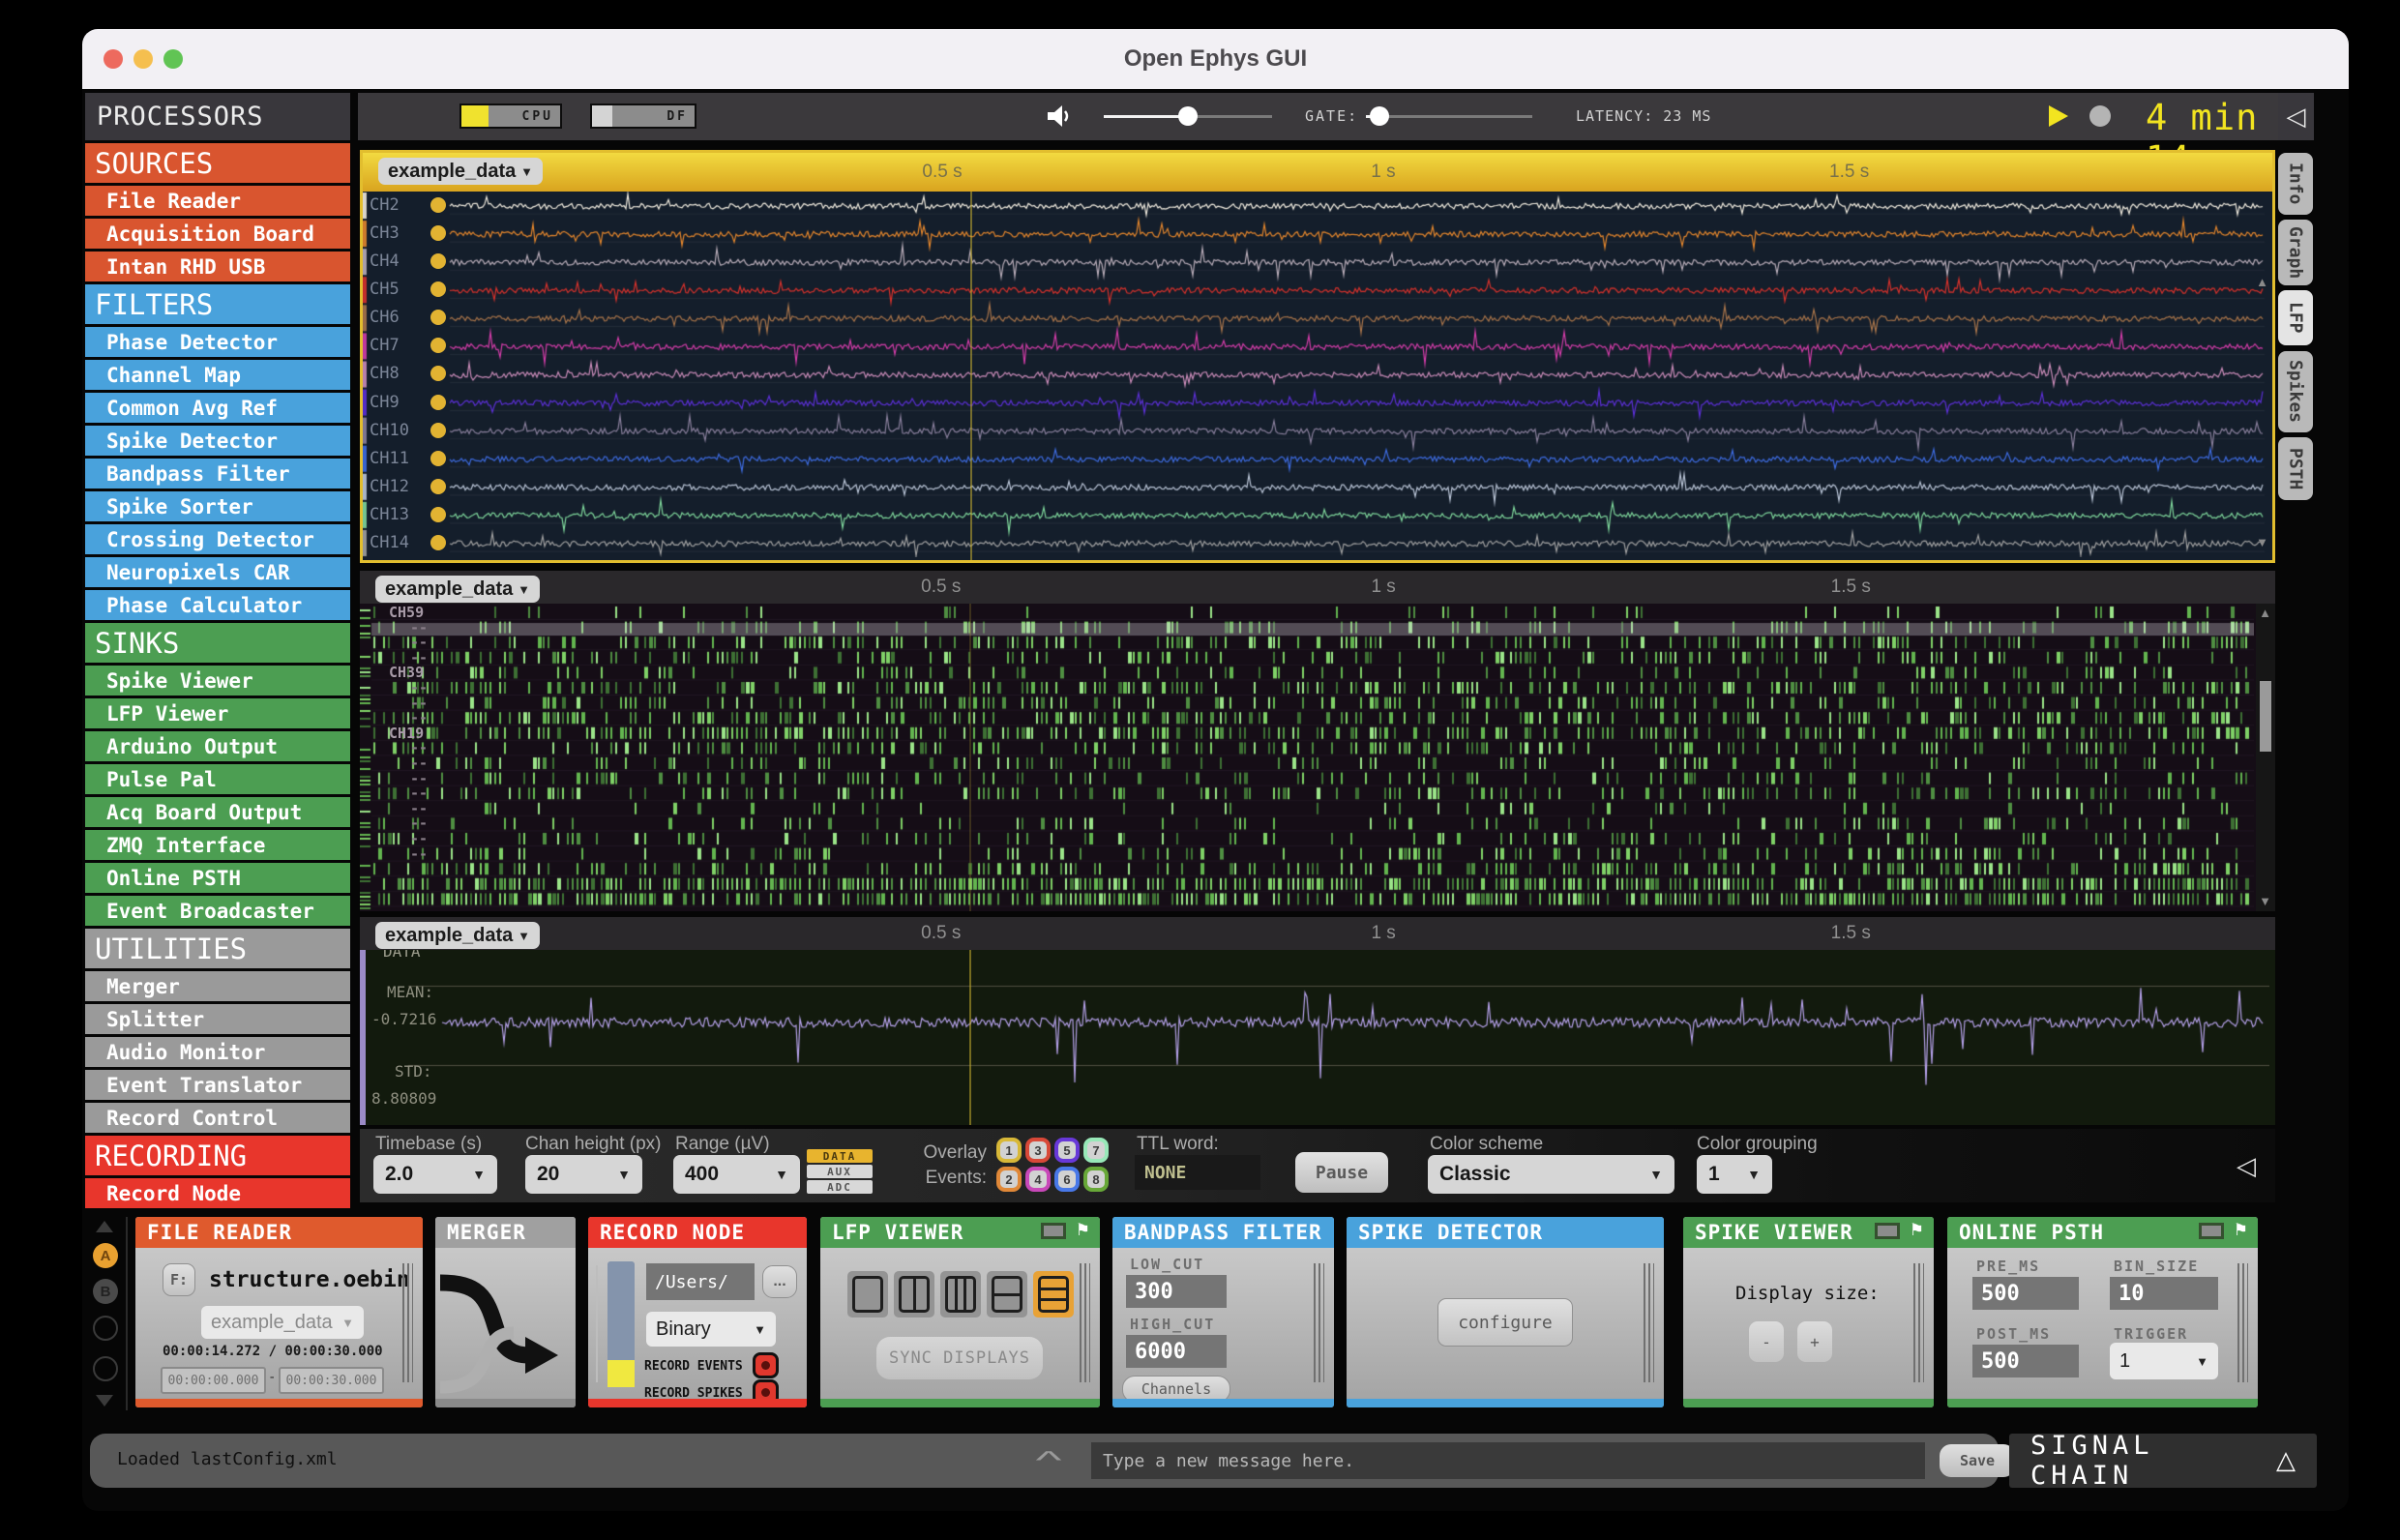 This screenshot has width=2400, height=1540. What do you see at coordinates (217, 1052) in the screenshot?
I see `processor-item: Audio Monitor` at bounding box center [217, 1052].